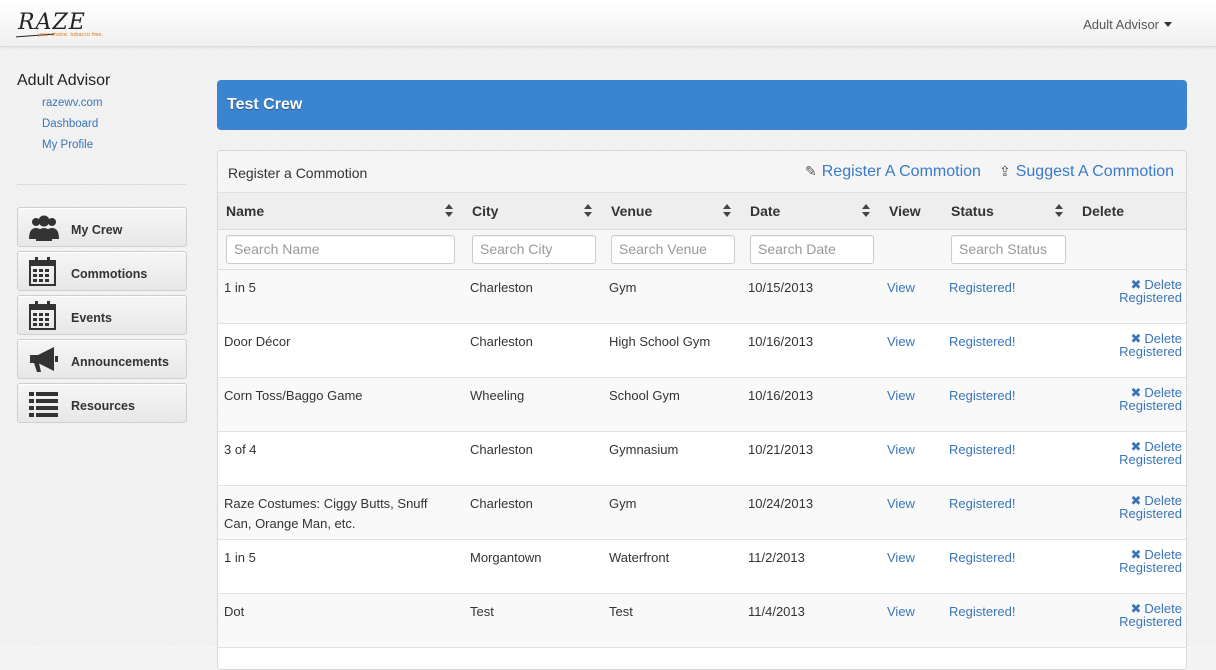 The image size is (1216, 670). I want to click on cell-name: 1 in 5, so click(341, 566).